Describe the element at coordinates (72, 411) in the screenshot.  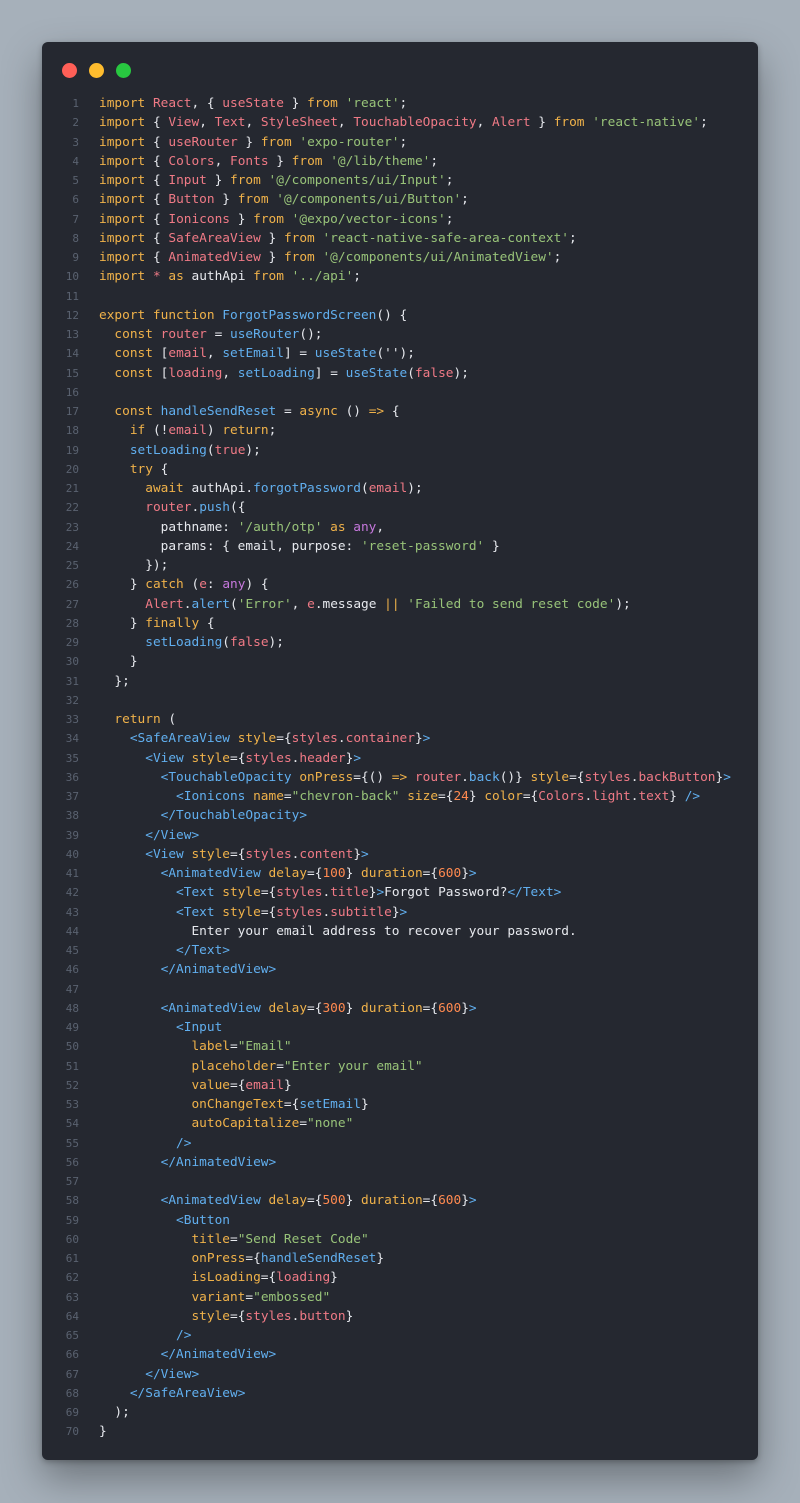
I see `line-number: 17` at that location.